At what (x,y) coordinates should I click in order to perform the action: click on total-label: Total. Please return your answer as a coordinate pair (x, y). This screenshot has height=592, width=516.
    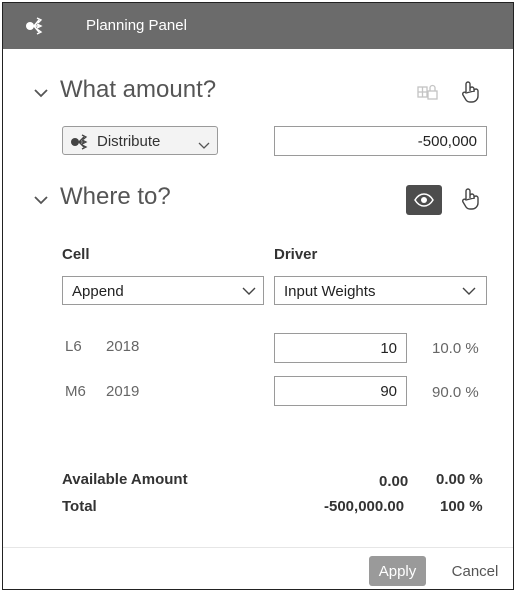
    Looking at the image, I should click on (79, 506).